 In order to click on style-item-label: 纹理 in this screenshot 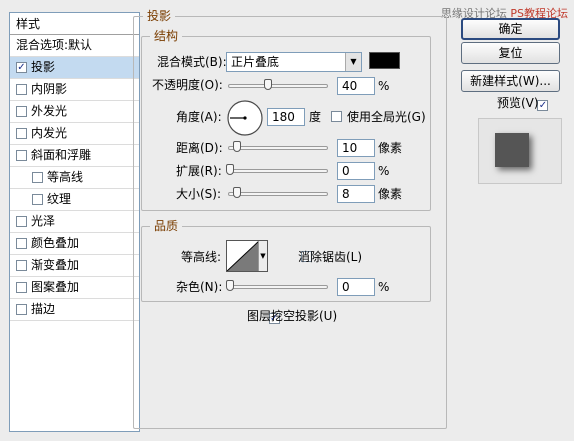, I will do `click(59, 199)`.